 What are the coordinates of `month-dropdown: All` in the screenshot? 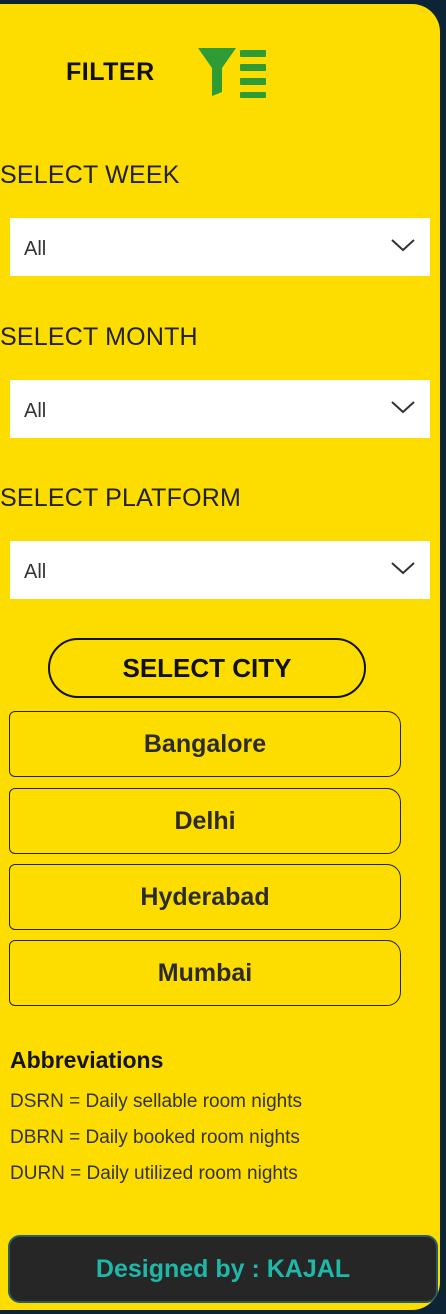 It's located at (220, 409).